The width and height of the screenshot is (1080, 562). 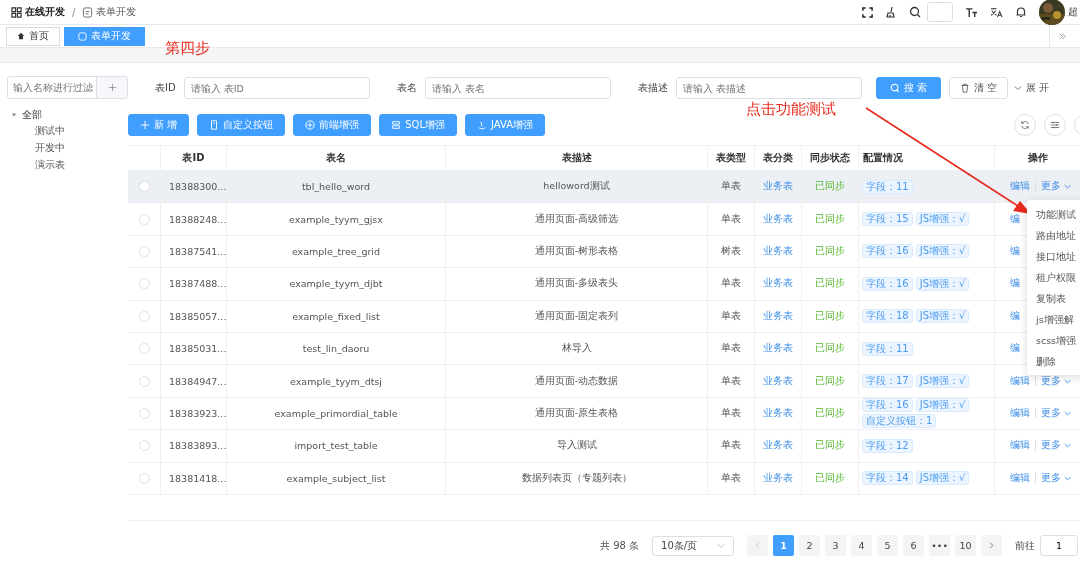 What do you see at coordinates (887, 478) in the screenshot?
I see `config-tag: 字段：14` at bounding box center [887, 478].